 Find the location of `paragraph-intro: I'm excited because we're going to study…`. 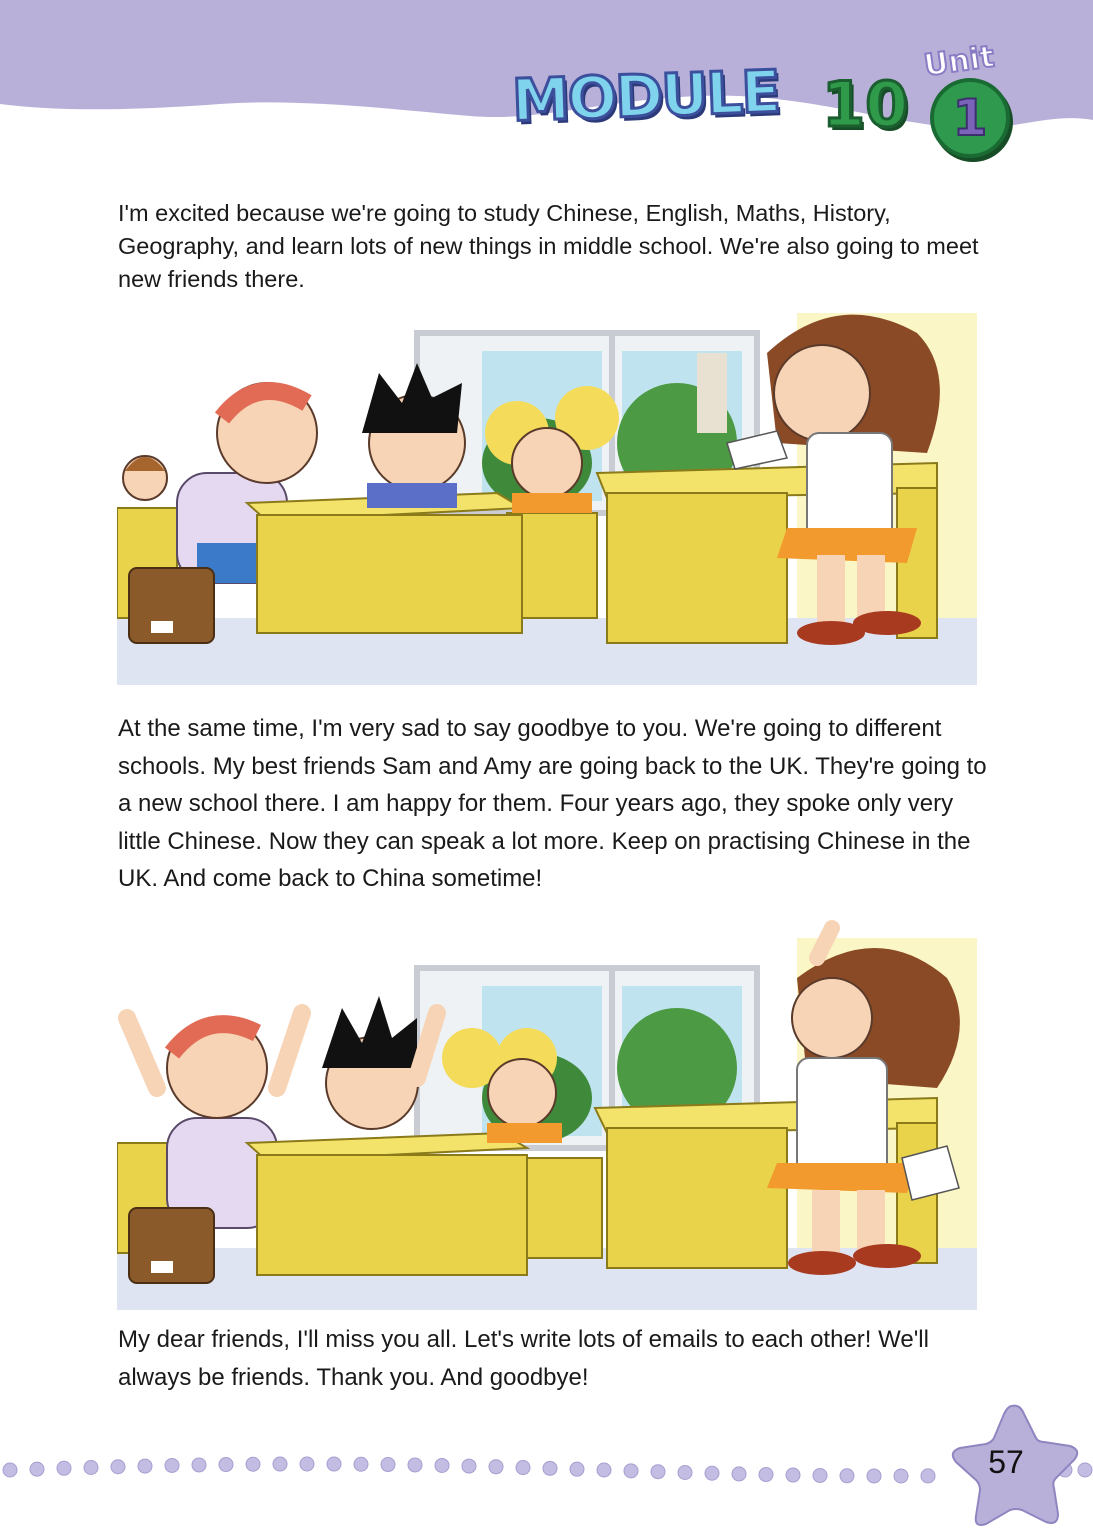

paragraph-intro: I'm excited because we're going to study… is located at coordinates (548, 246).